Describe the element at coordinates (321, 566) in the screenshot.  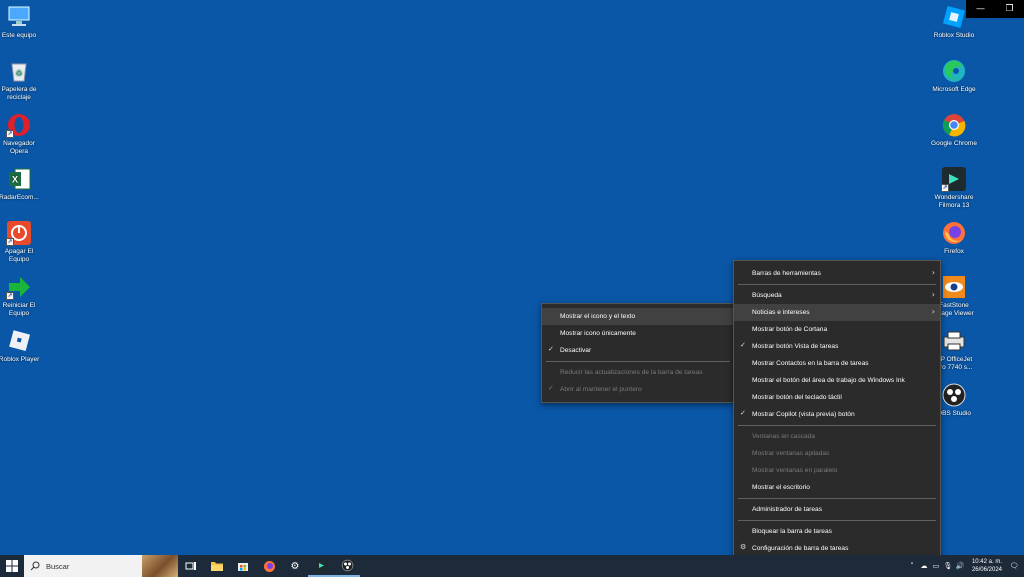
I see `filmora-icon` at that location.